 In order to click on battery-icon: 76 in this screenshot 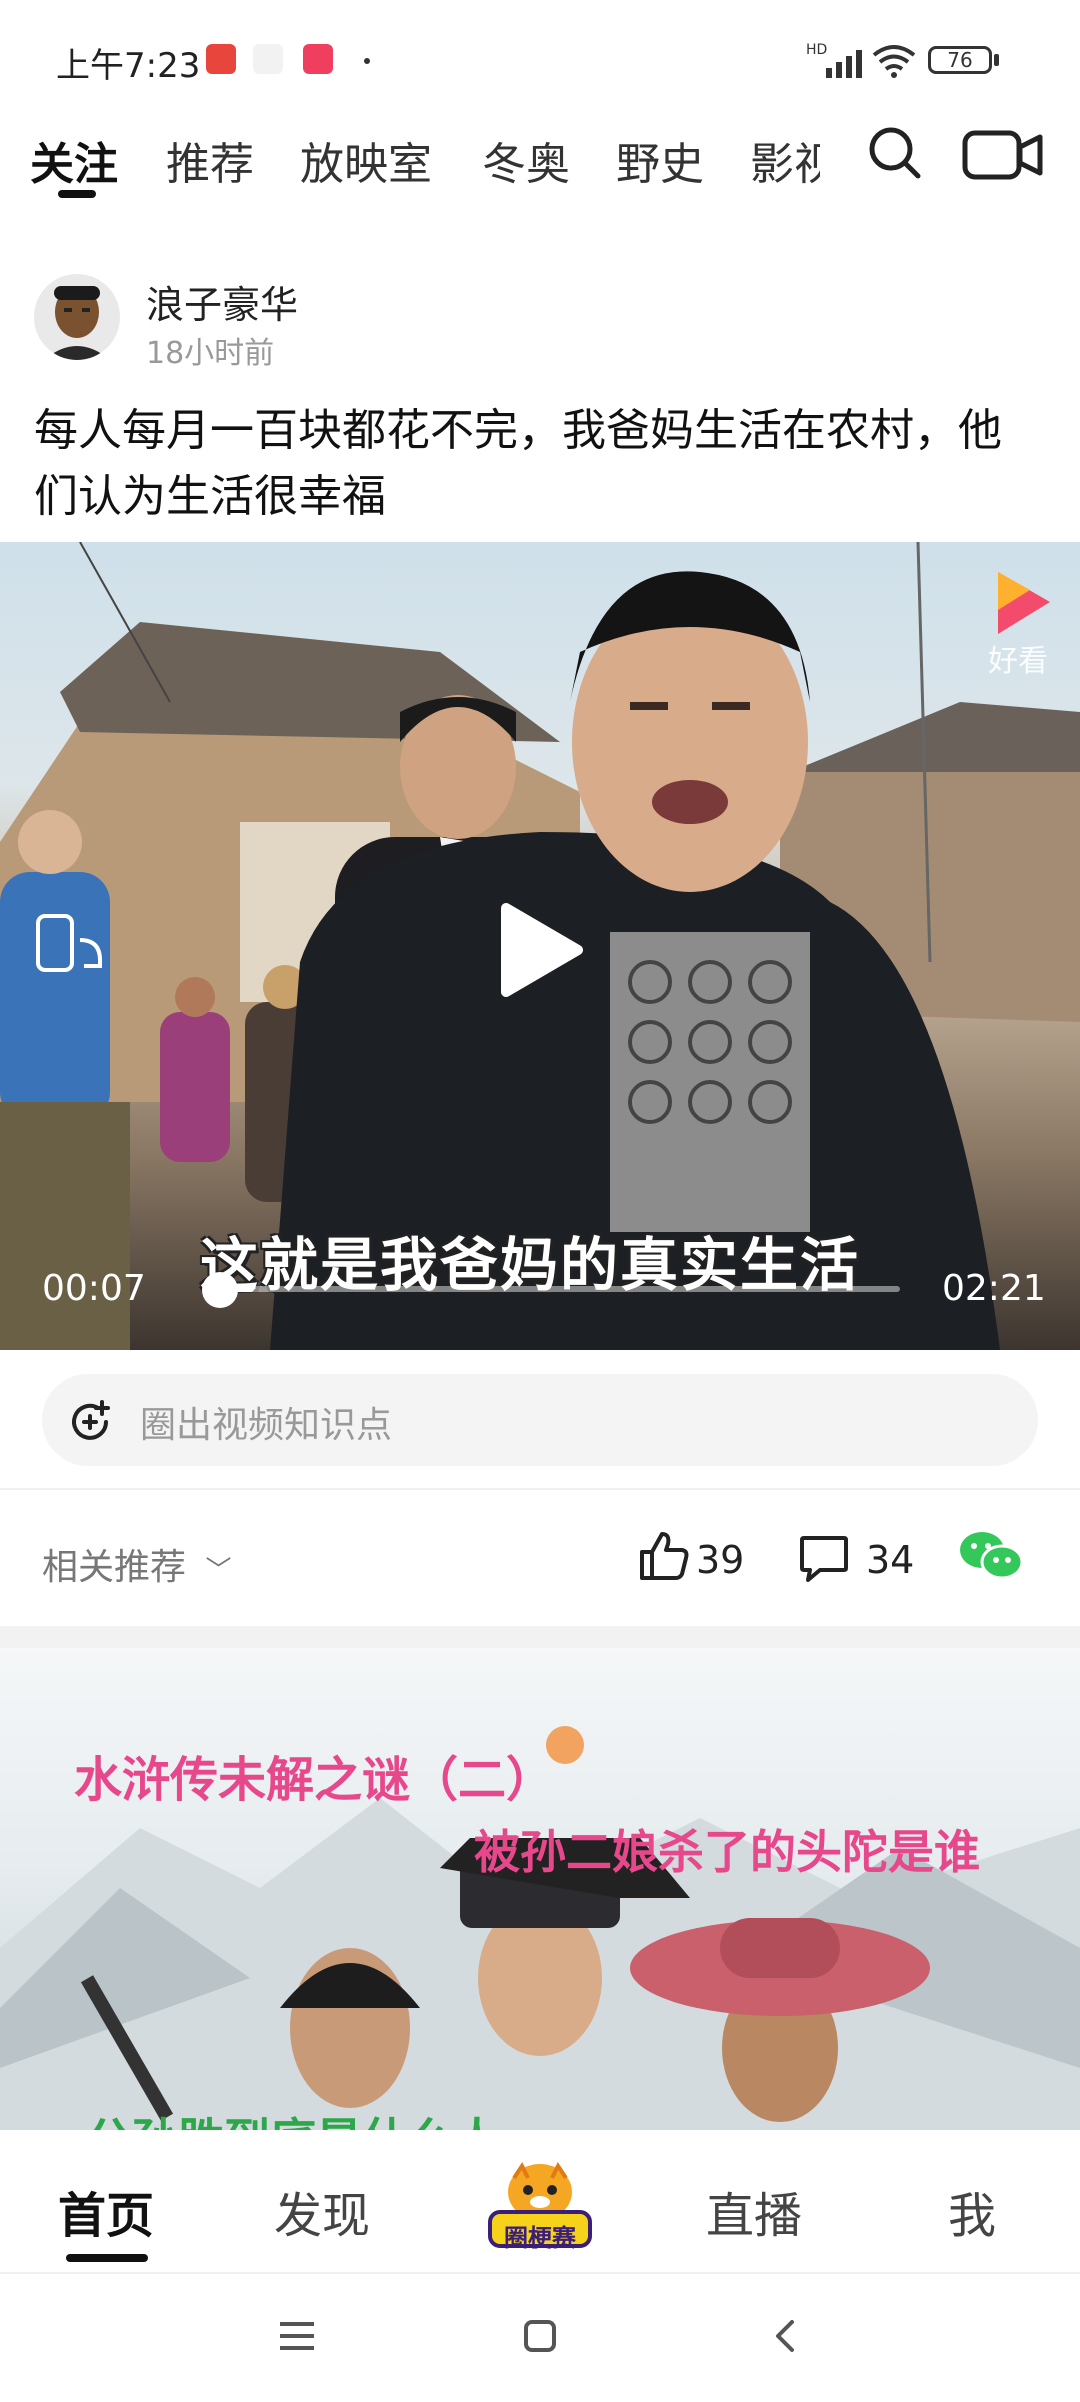, I will do `click(960, 60)`.